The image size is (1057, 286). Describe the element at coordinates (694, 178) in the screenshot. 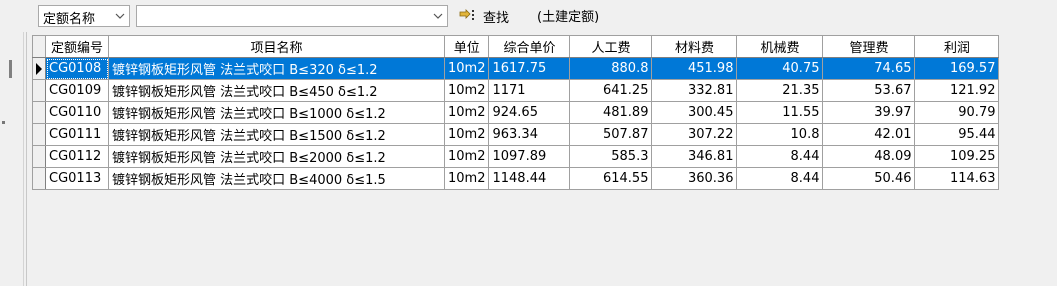

I see `cell-material: 360.36` at that location.